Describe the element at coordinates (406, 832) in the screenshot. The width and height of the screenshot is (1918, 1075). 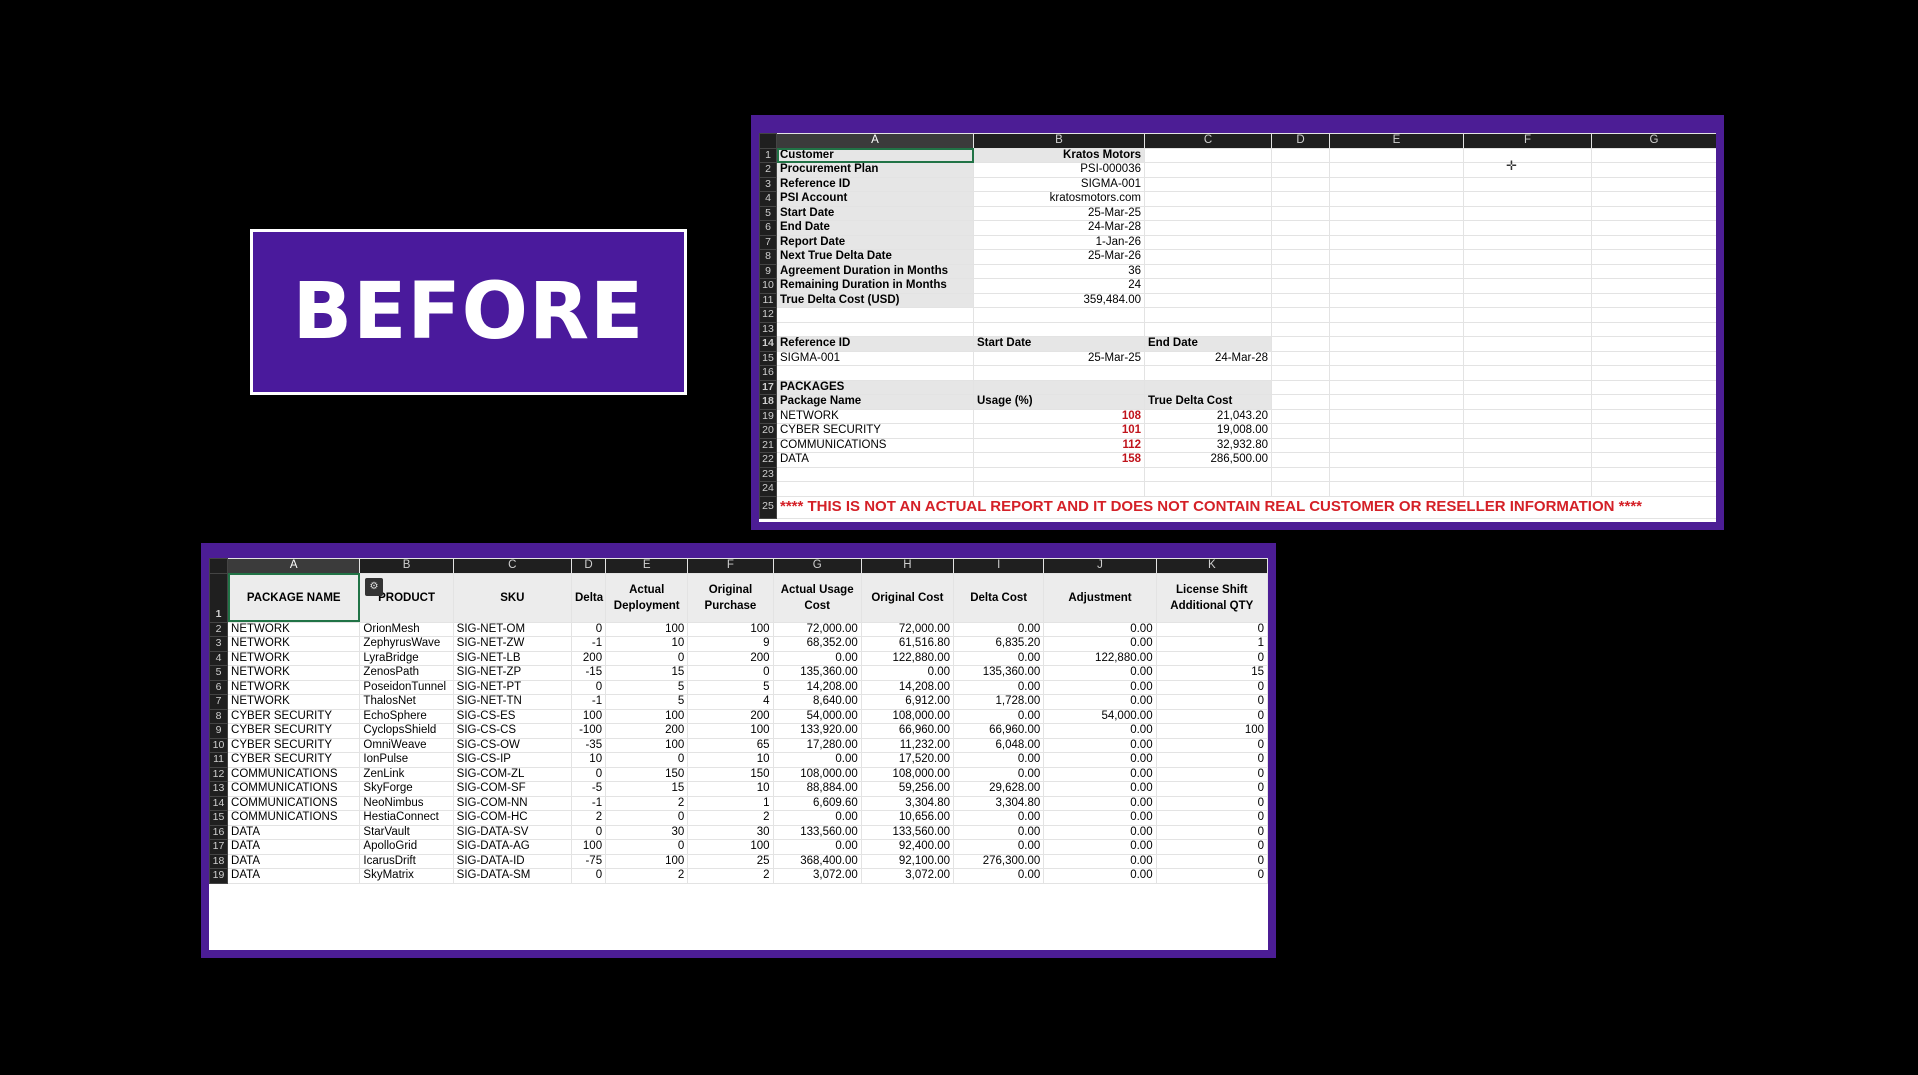
I see `table-cell: StarVault` at that location.